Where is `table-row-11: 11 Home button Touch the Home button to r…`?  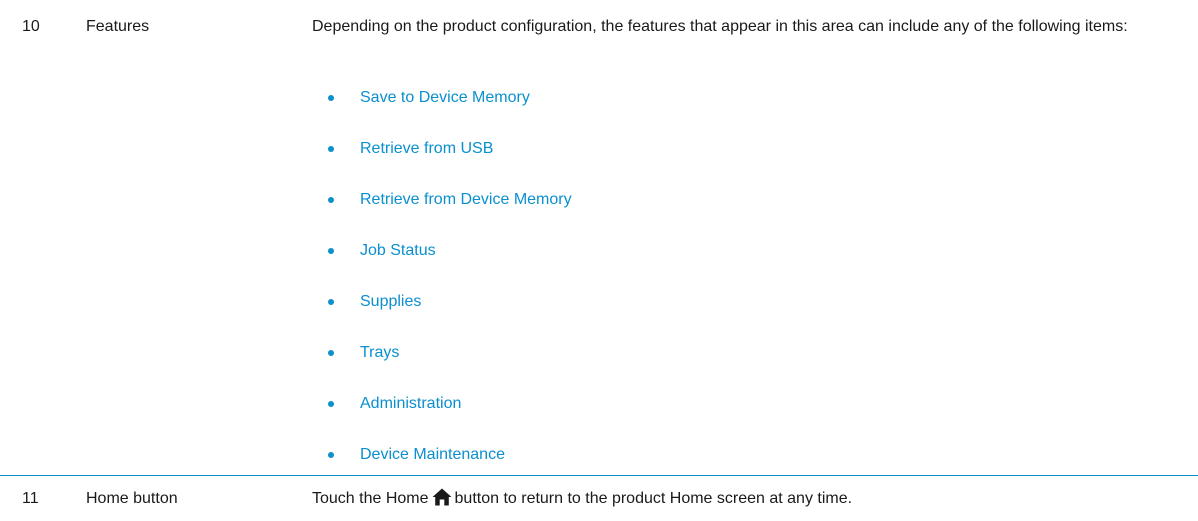 table-row-11: 11 Home button Touch the Home button to r… is located at coordinates (599, 498).